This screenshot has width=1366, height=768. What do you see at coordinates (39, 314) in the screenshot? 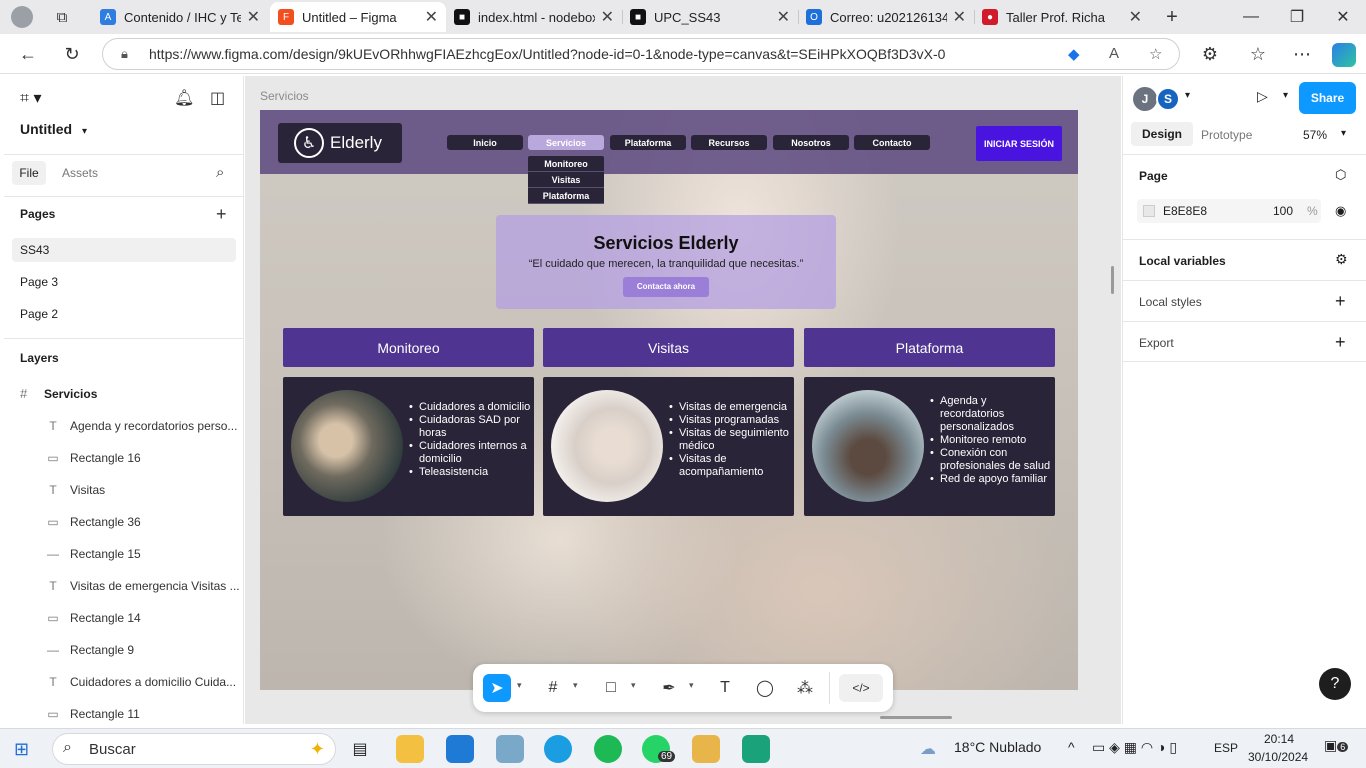
I see `page-item-page2: Page 2` at bounding box center [39, 314].